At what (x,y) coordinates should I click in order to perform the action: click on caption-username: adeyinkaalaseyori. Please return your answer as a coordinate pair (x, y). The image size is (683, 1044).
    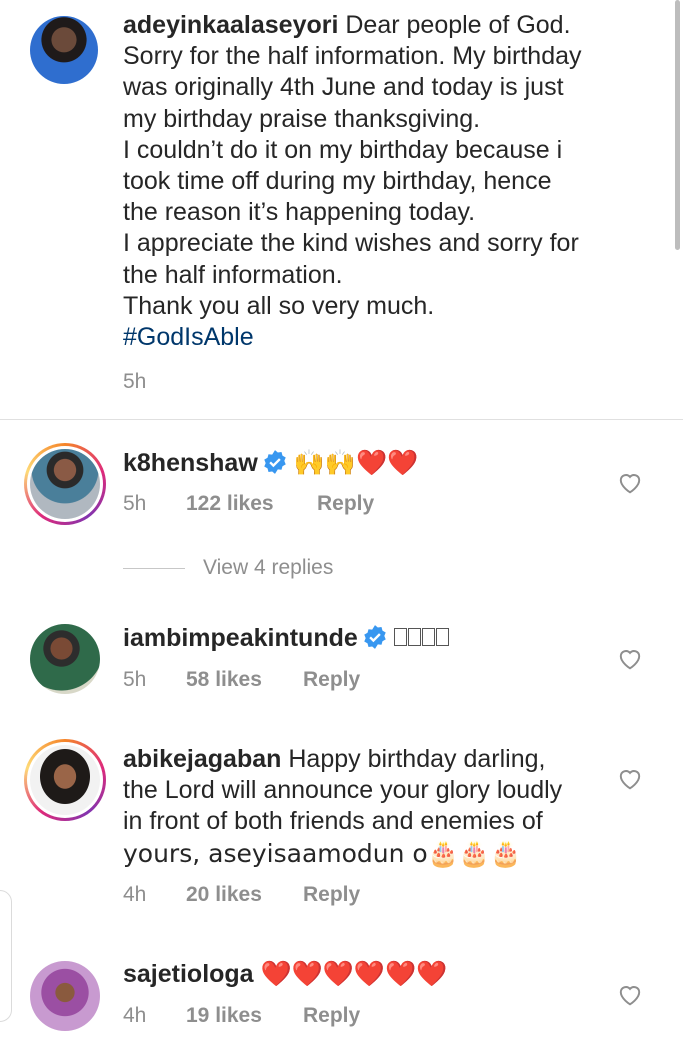
    Looking at the image, I should click on (230, 25).